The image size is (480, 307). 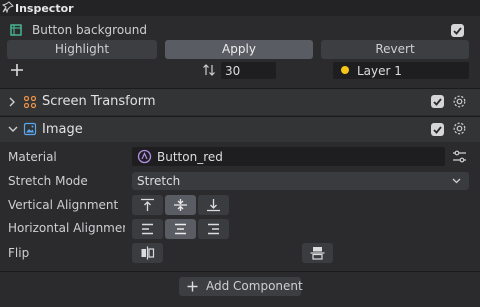 I want to click on button-background-checkbox, so click(x=457, y=30).